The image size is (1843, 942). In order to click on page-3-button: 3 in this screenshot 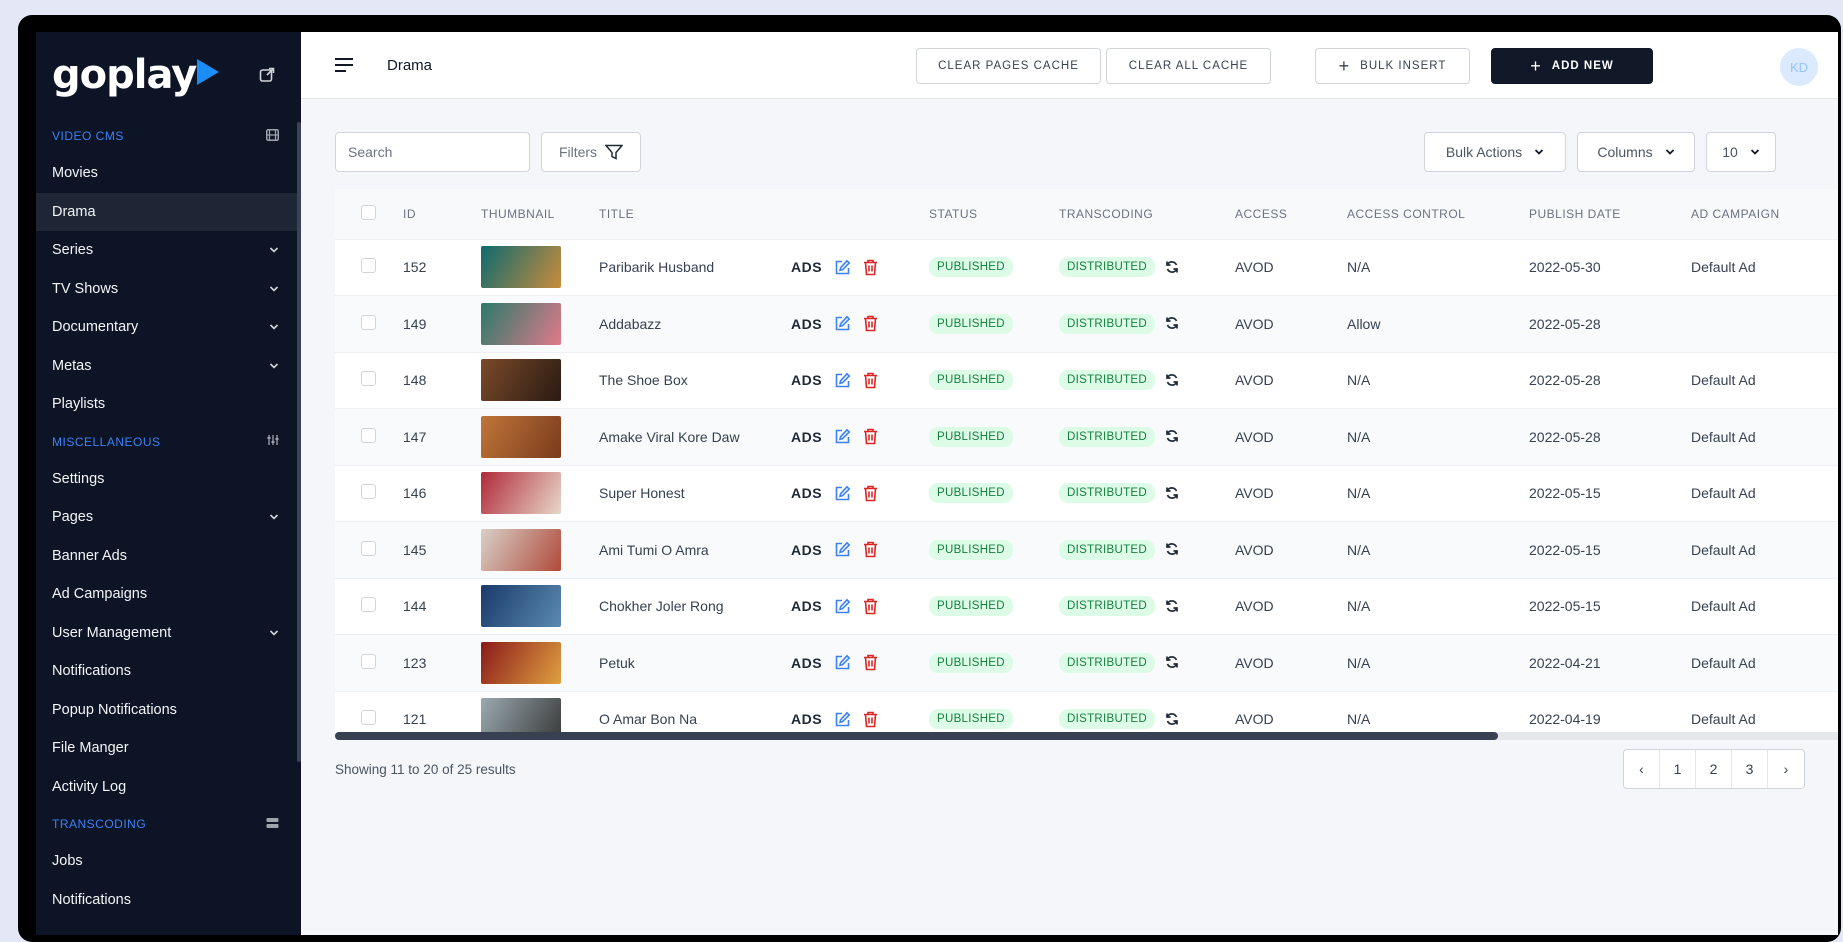, I will do `click(1750, 769)`.